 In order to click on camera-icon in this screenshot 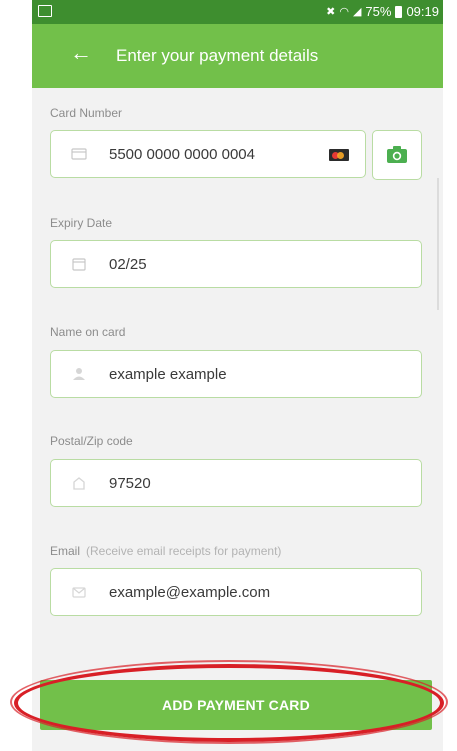, I will do `click(397, 154)`.